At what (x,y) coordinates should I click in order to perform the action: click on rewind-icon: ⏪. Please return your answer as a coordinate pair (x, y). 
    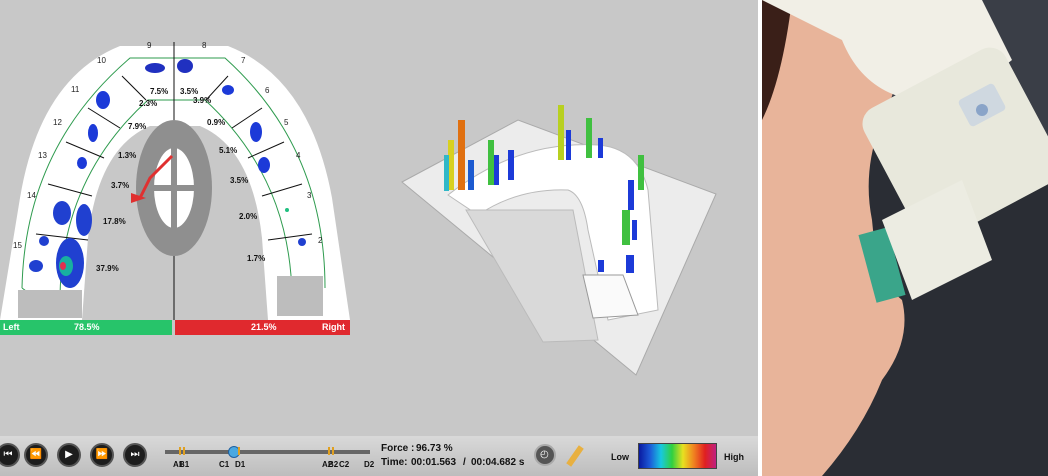
    Looking at the image, I should click on (36, 454).